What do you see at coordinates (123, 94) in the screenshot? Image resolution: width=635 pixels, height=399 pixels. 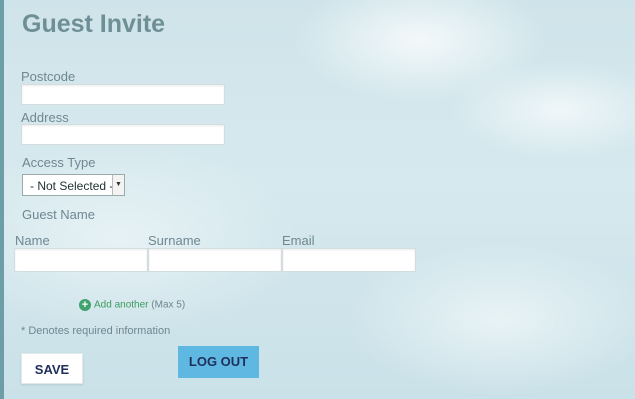 I see `postcode-input` at bounding box center [123, 94].